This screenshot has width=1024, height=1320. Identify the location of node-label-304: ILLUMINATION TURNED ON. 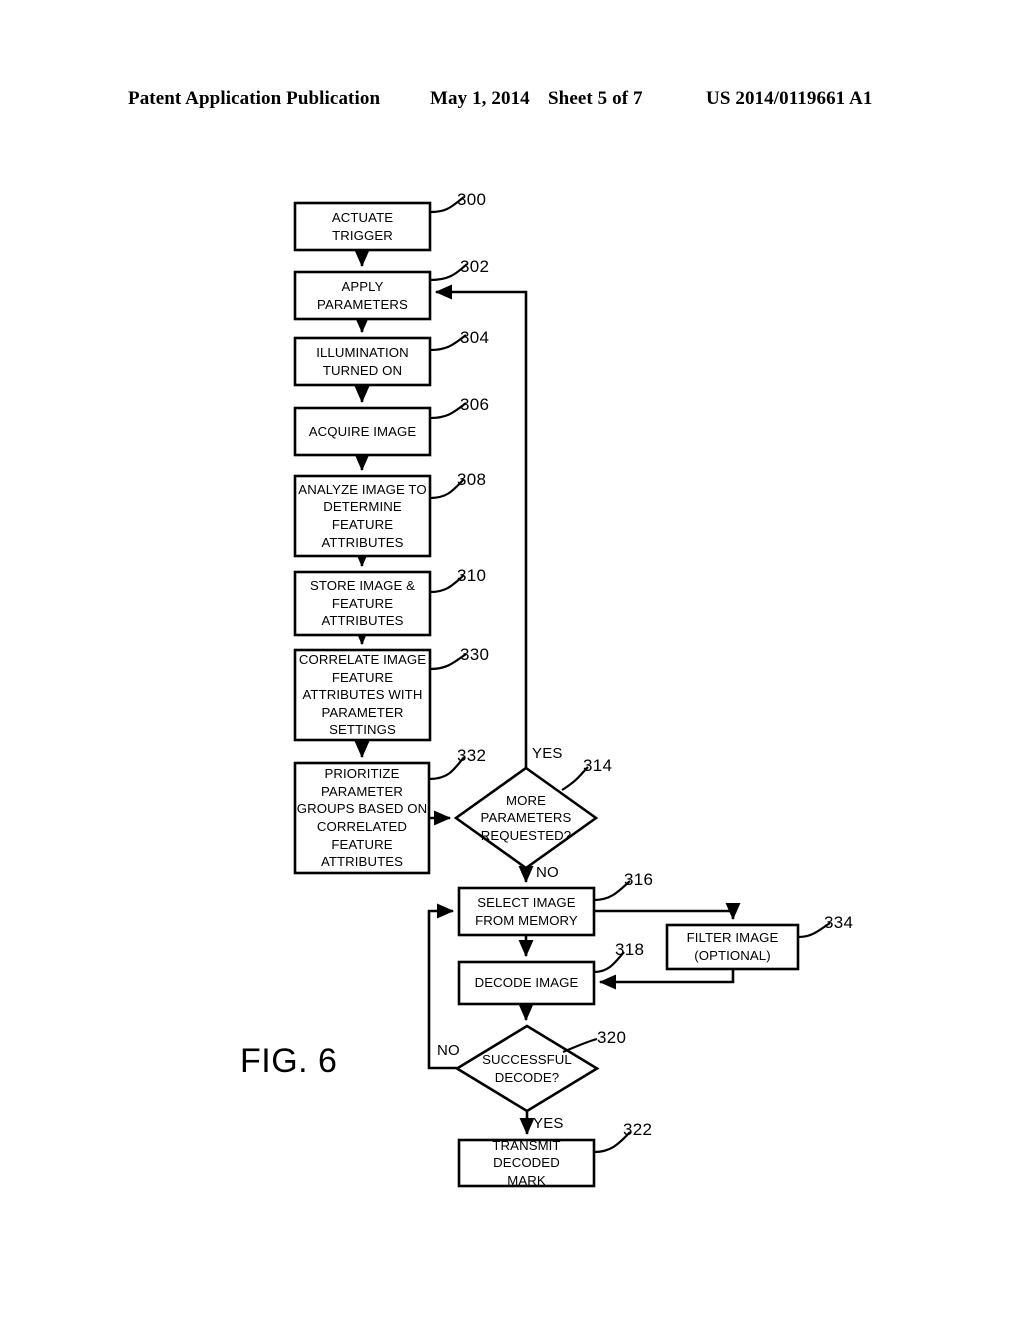
(362, 361).